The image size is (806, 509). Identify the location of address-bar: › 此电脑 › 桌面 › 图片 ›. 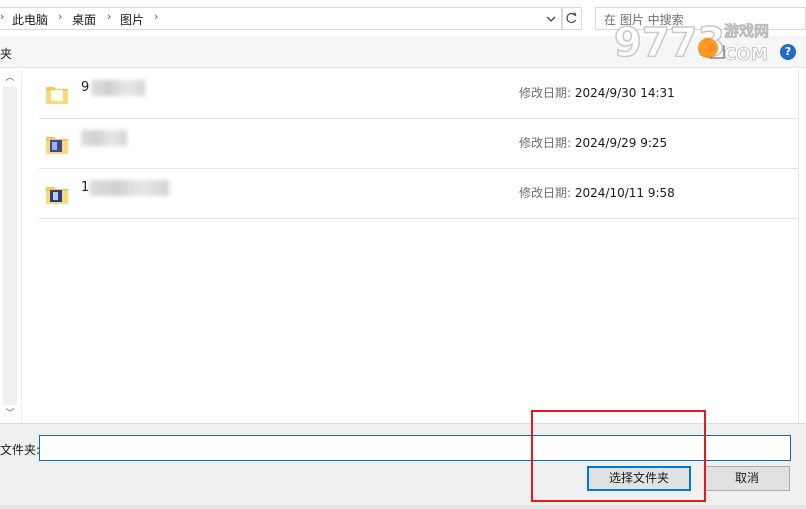
(281, 18).